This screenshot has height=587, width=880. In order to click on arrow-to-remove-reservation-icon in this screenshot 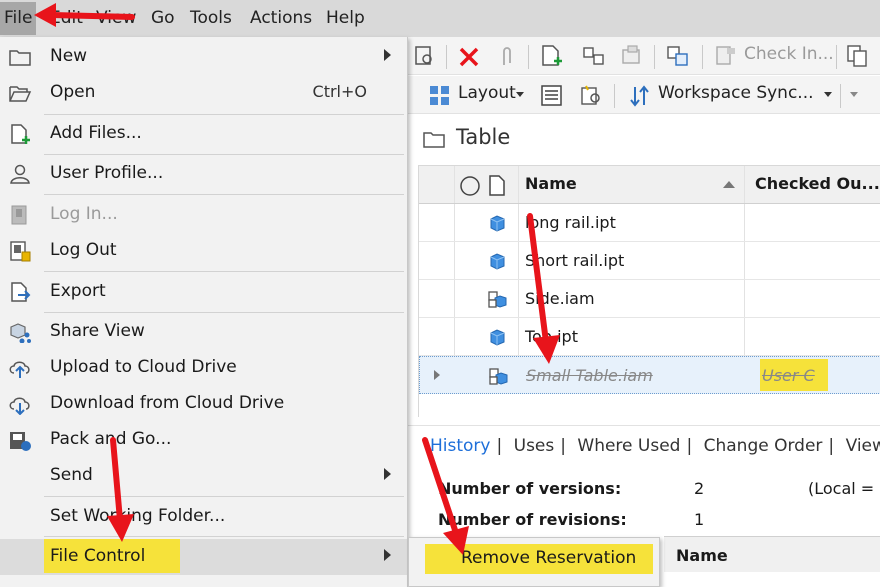, I will do `click(445, 496)`.